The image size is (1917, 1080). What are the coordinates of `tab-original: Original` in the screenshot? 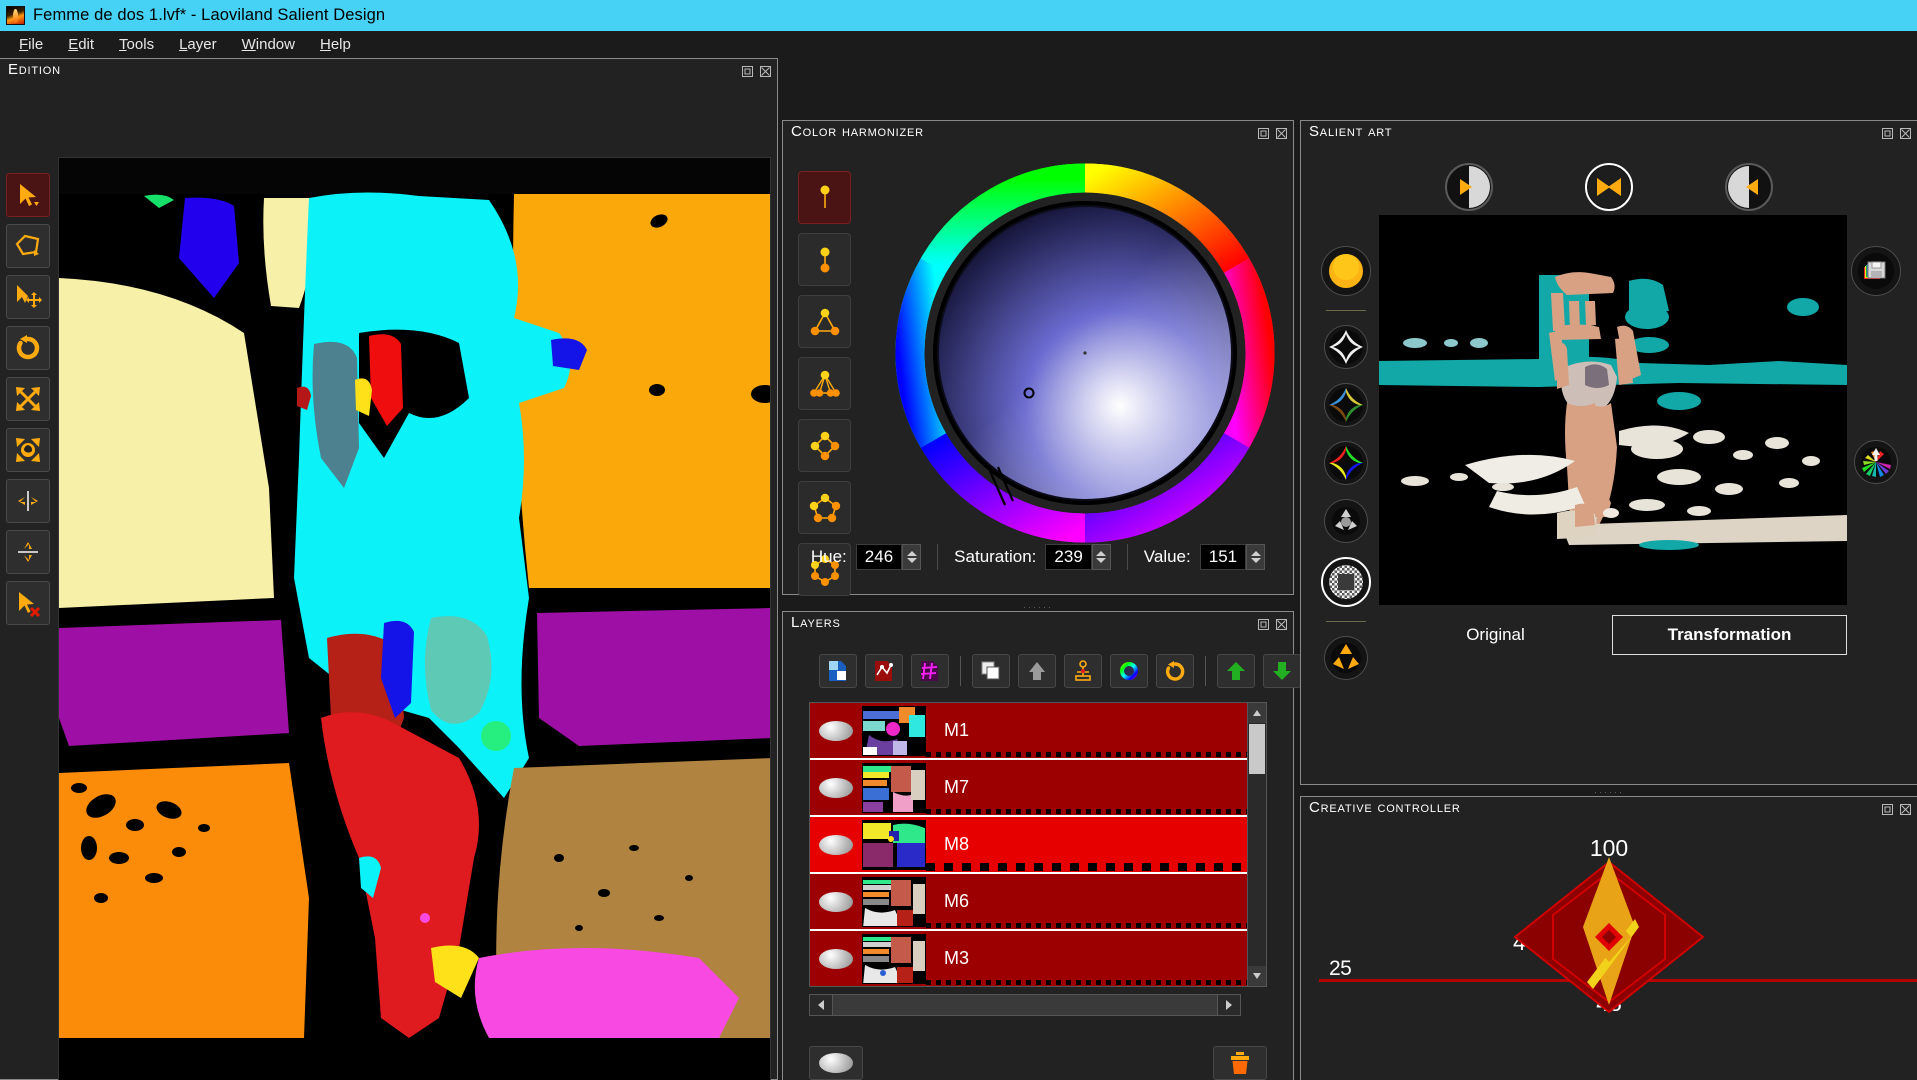 It's located at (1495, 635).